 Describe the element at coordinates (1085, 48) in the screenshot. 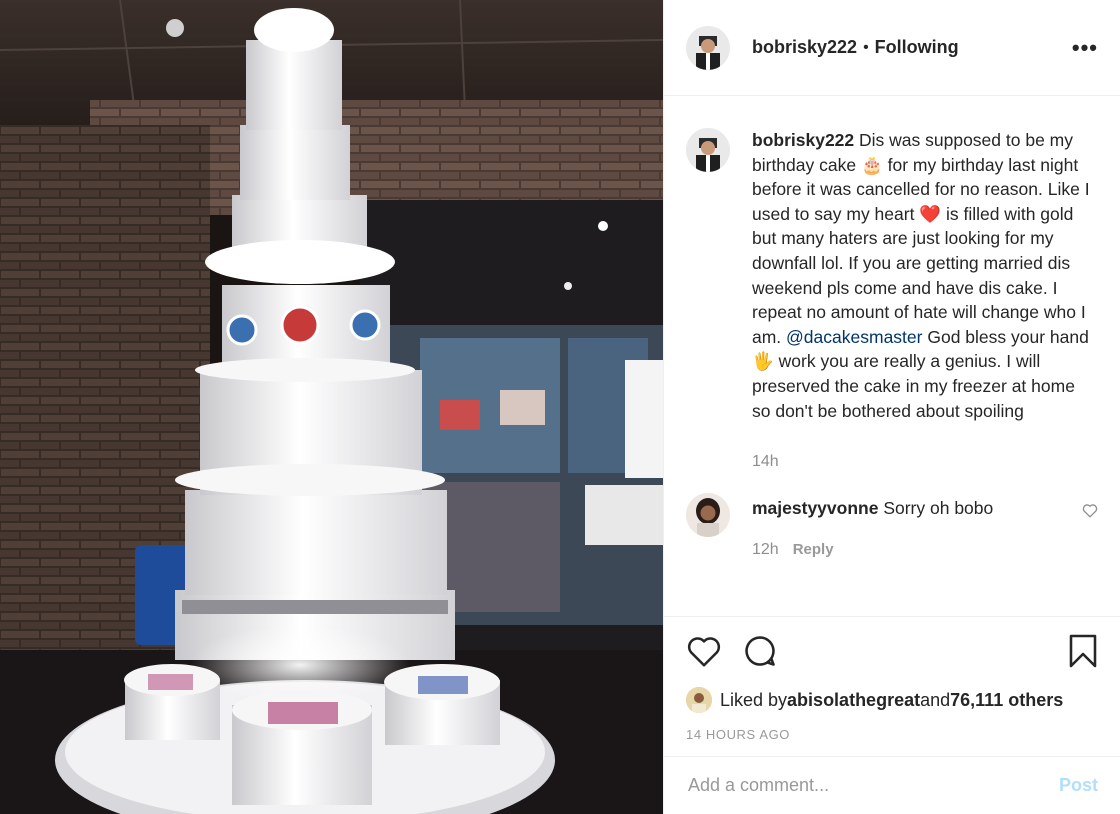

I see `more-horizontal-icon: •••` at that location.